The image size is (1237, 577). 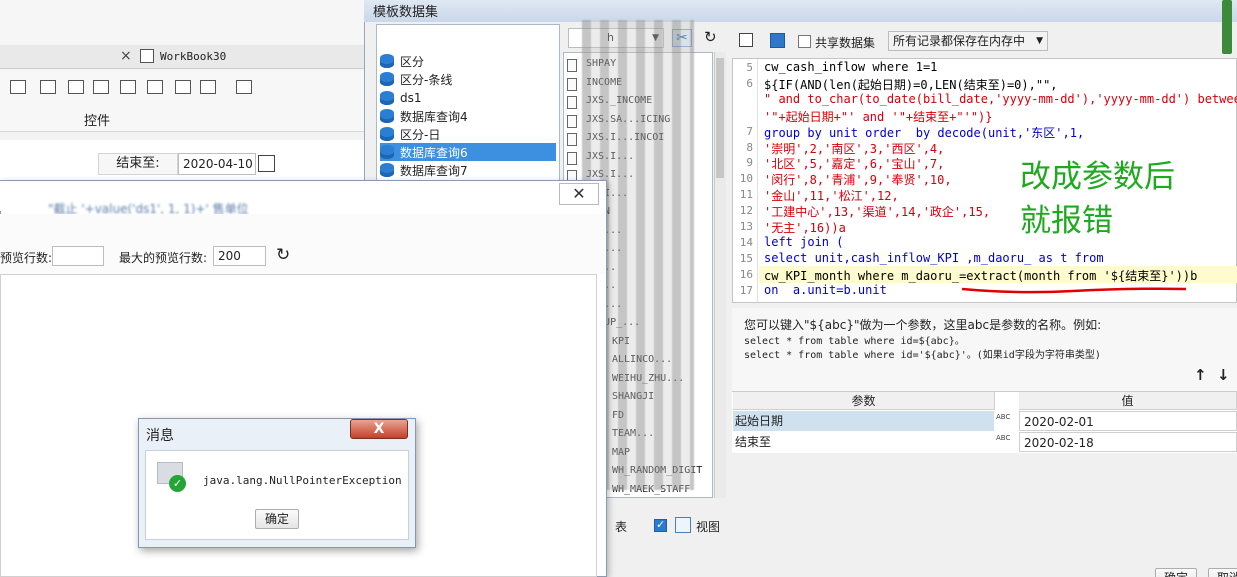 What do you see at coordinates (854, 148) in the screenshot?
I see `sql-line: '崇明',2,'南区',3,'西区',4,` at bounding box center [854, 148].